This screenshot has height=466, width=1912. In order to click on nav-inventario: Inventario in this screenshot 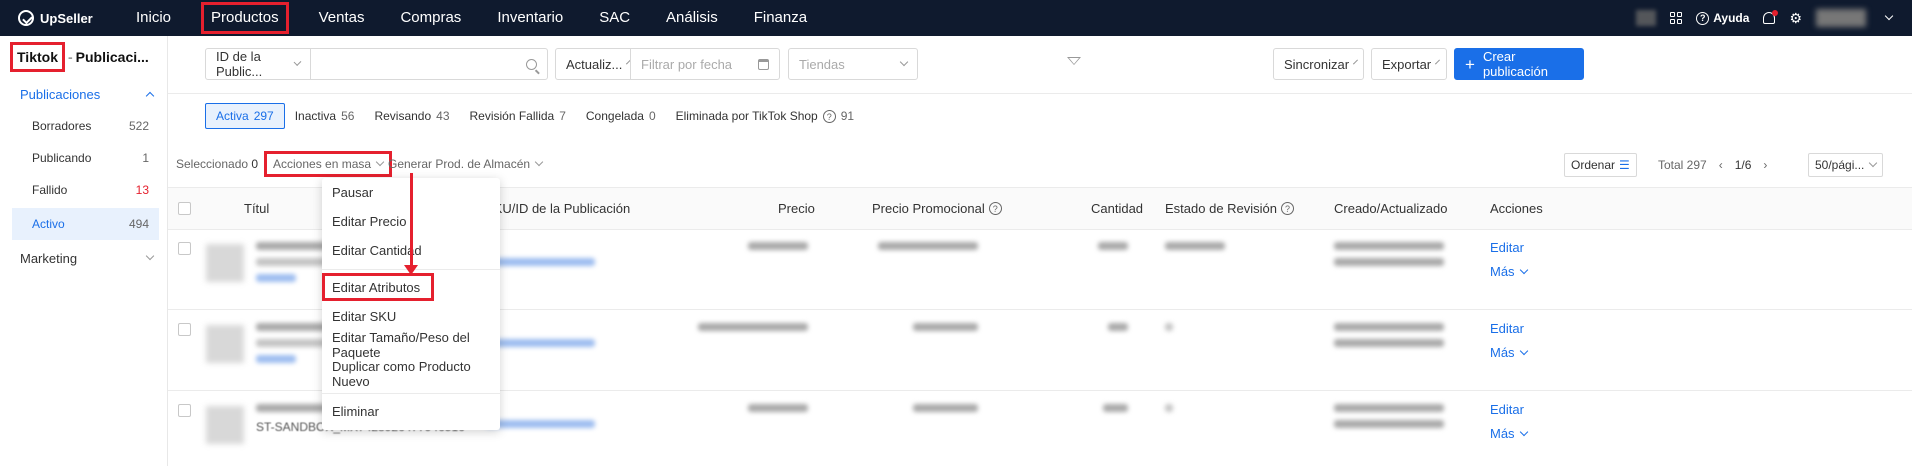, I will do `click(530, 18)`.